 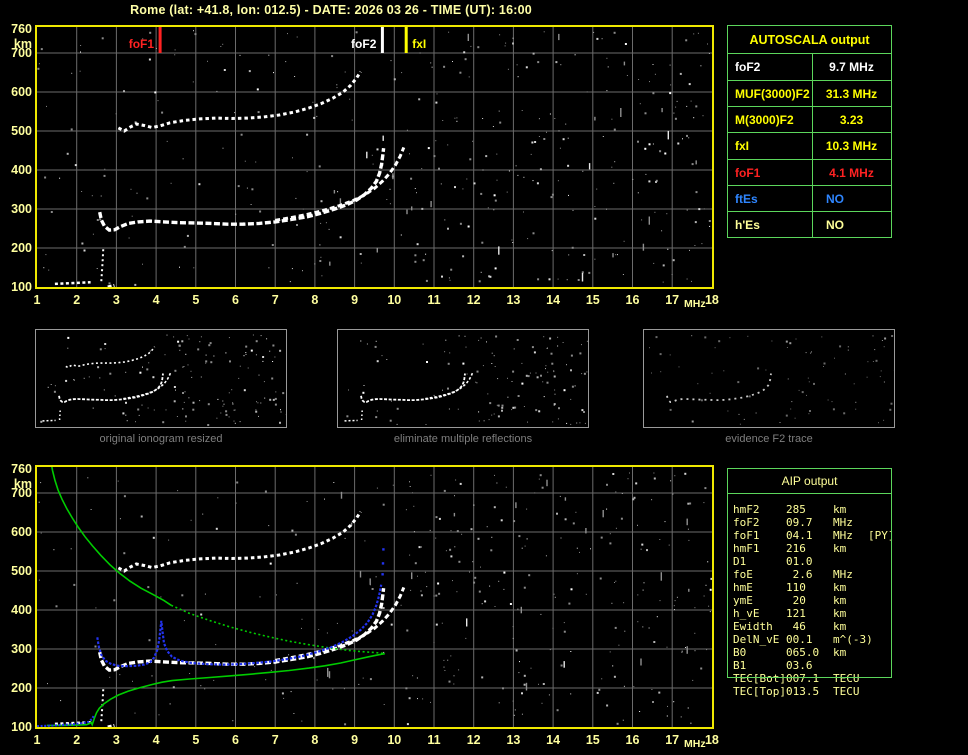 What do you see at coordinates (315, 740) in the screenshot?
I see `x-tick-bottom-8: 8` at bounding box center [315, 740].